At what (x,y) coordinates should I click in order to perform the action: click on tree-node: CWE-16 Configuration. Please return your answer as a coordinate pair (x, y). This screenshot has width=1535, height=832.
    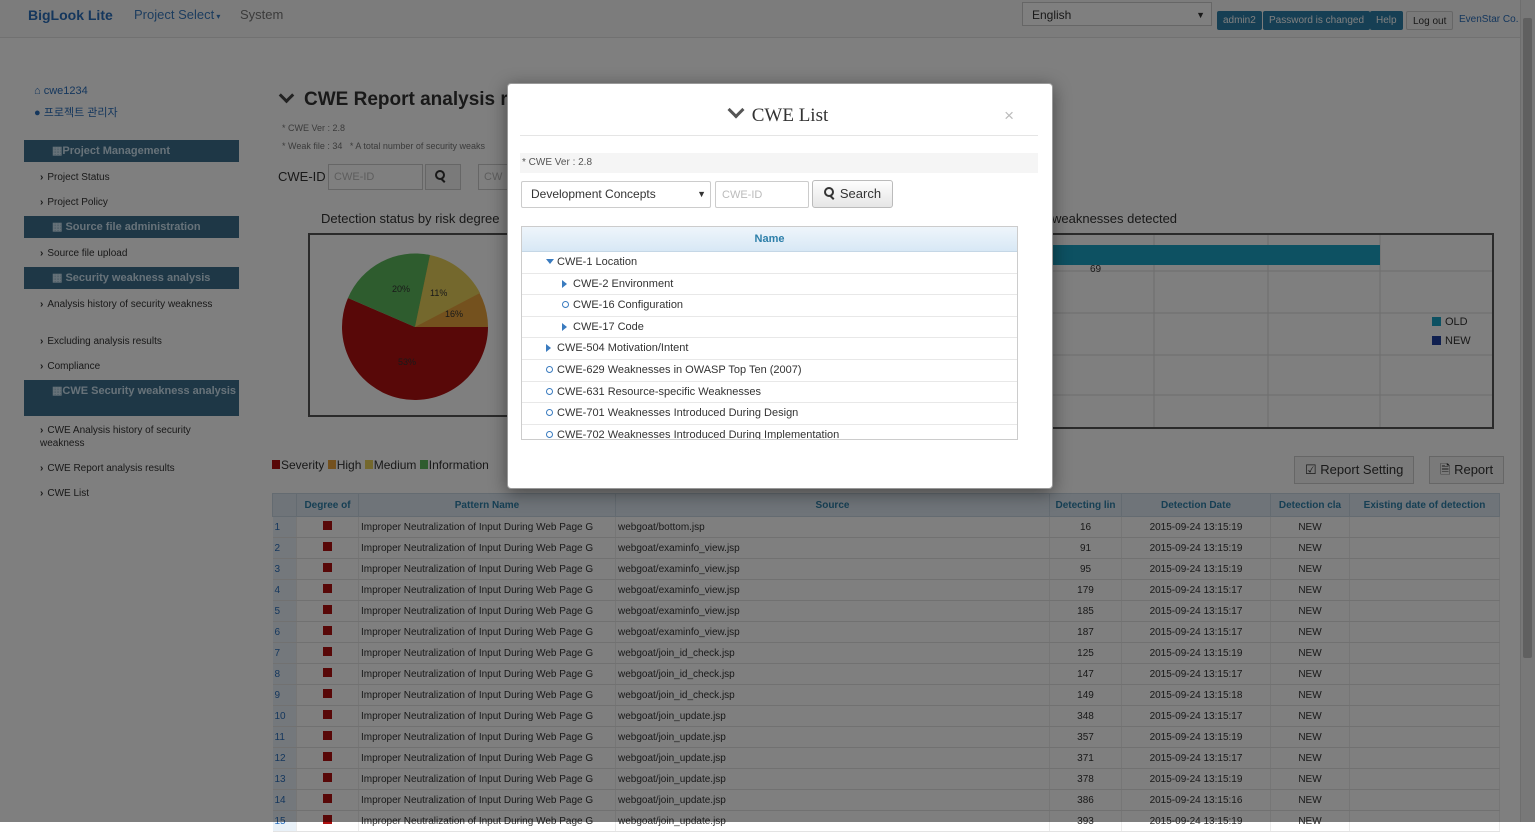
    Looking at the image, I should click on (769, 306).